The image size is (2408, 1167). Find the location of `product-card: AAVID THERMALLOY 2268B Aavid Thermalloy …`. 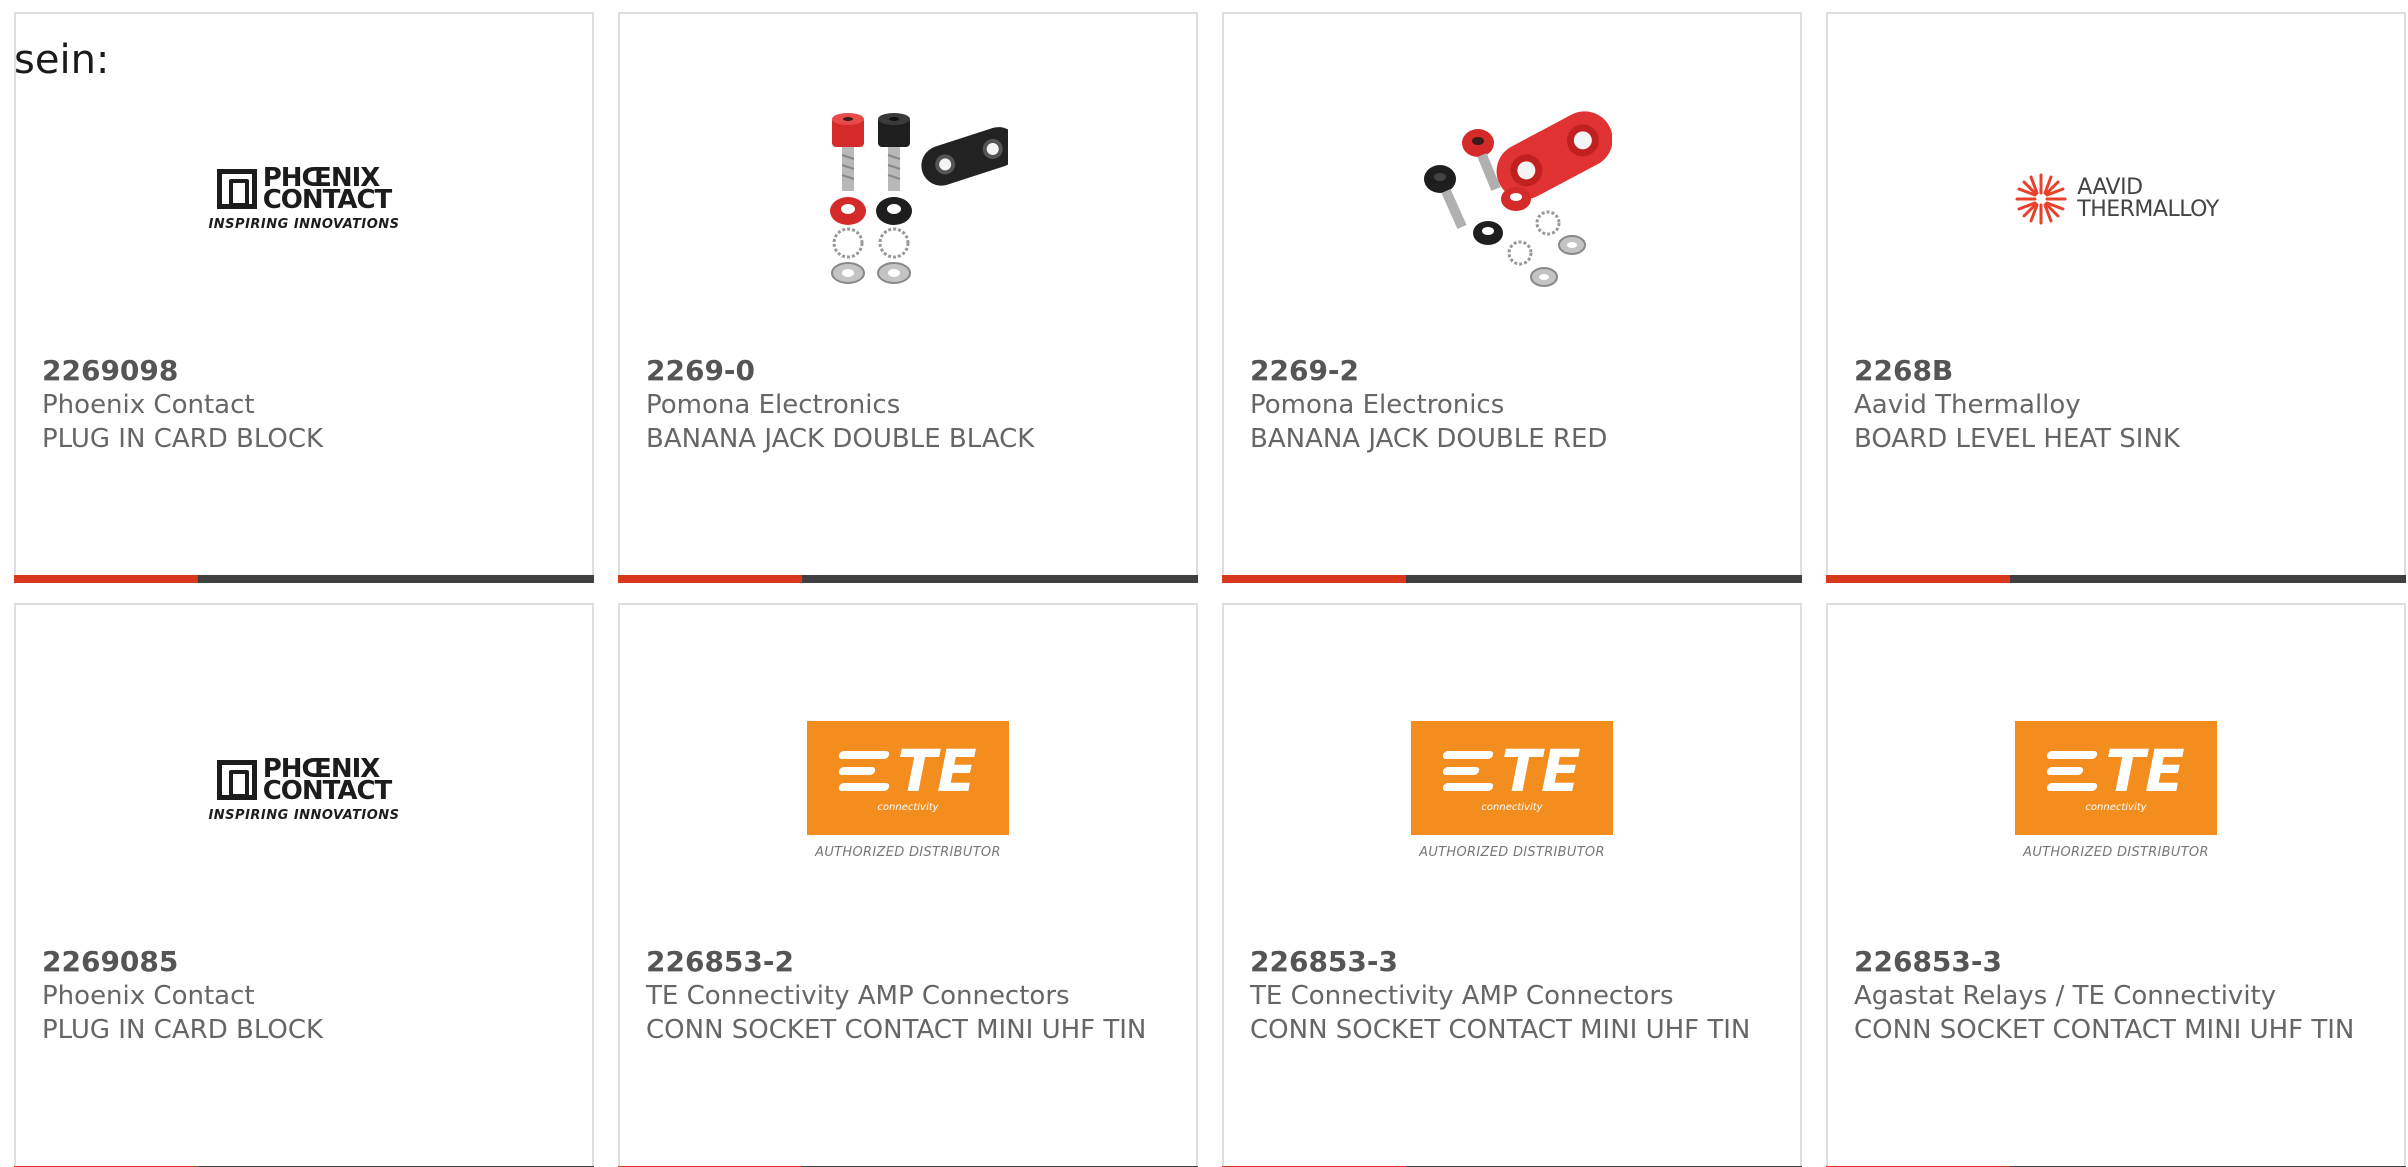

product-card: AAVID THERMALLOY 2268B Aavid Thermalloy … is located at coordinates (2116, 297).